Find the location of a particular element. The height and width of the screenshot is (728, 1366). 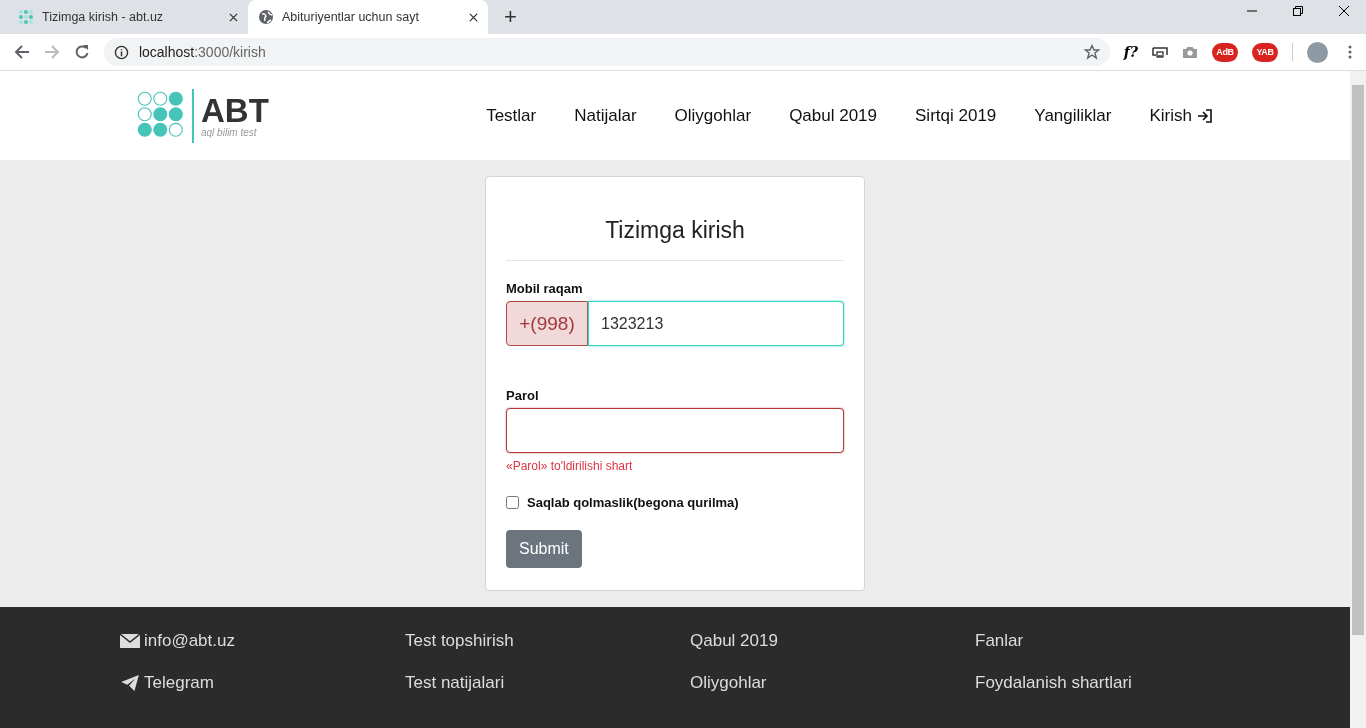

paper-plane-icon is located at coordinates (130, 683).